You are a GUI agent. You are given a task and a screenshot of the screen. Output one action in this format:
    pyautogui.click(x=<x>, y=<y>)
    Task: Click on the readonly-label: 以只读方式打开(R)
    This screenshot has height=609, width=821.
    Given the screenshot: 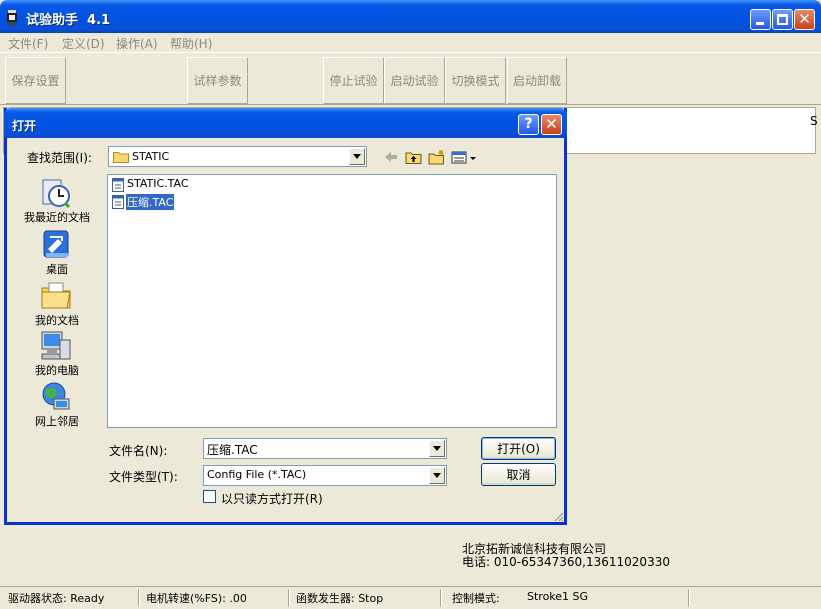 What is the action you would take?
    pyautogui.click(x=272, y=498)
    